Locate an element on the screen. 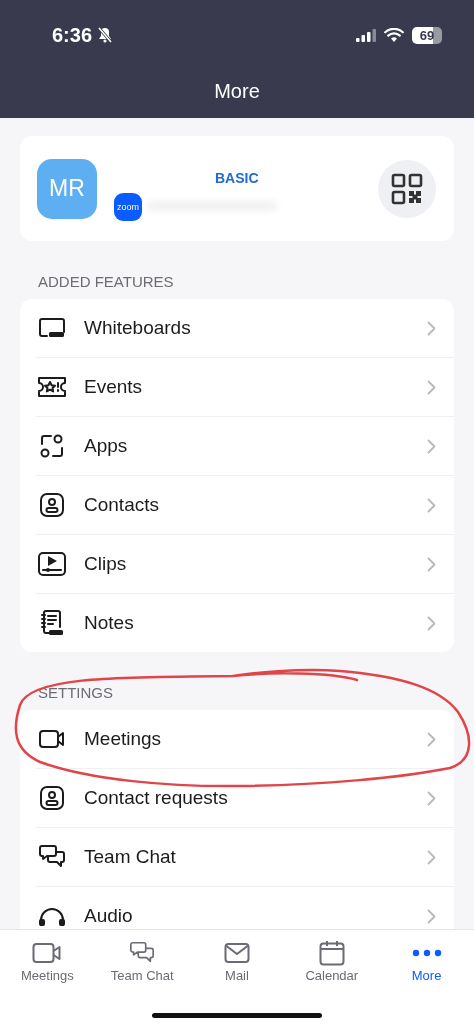  menu-item: Contact requests is located at coordinates (245, 797).